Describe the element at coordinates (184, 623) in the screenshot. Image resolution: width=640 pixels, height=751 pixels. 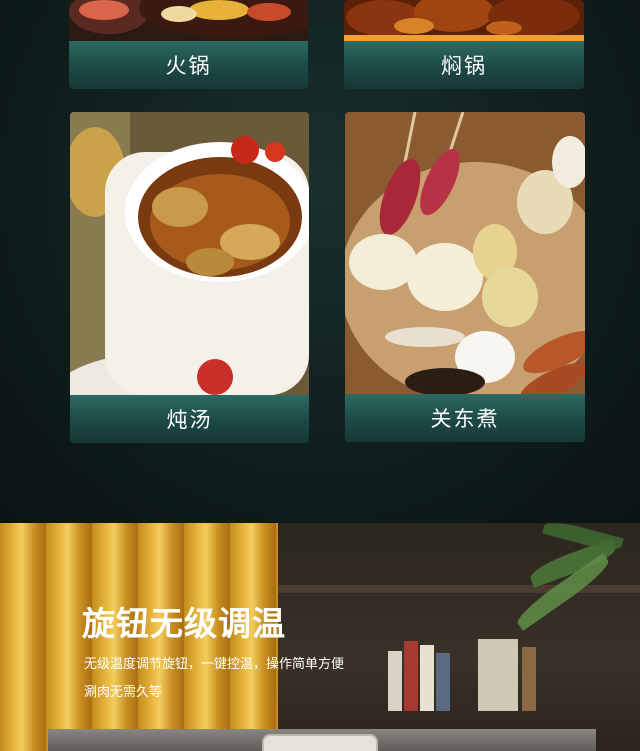
I see `feature-title: 旋钮无级调温` at that location.